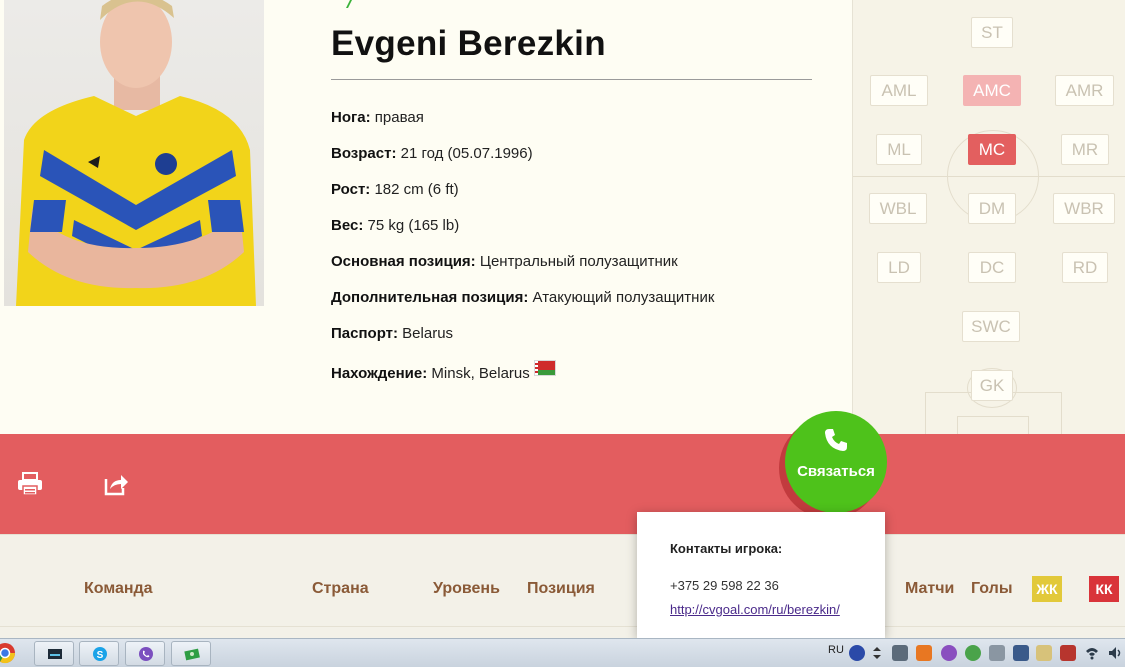 Image resolution: width=1125 pixels, height=667 pixels. I want to click on col-goals: Голы, so click(991, 589).